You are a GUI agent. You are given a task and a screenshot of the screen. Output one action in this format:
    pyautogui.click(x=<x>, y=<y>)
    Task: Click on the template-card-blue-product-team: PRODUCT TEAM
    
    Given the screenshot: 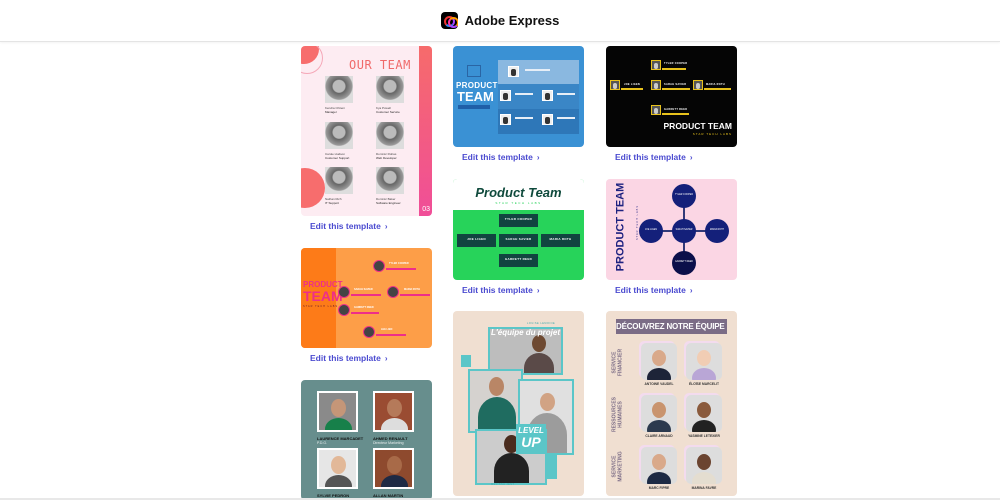 What is the action you would take?
    pyautogui.click(x=518, y=96)
    